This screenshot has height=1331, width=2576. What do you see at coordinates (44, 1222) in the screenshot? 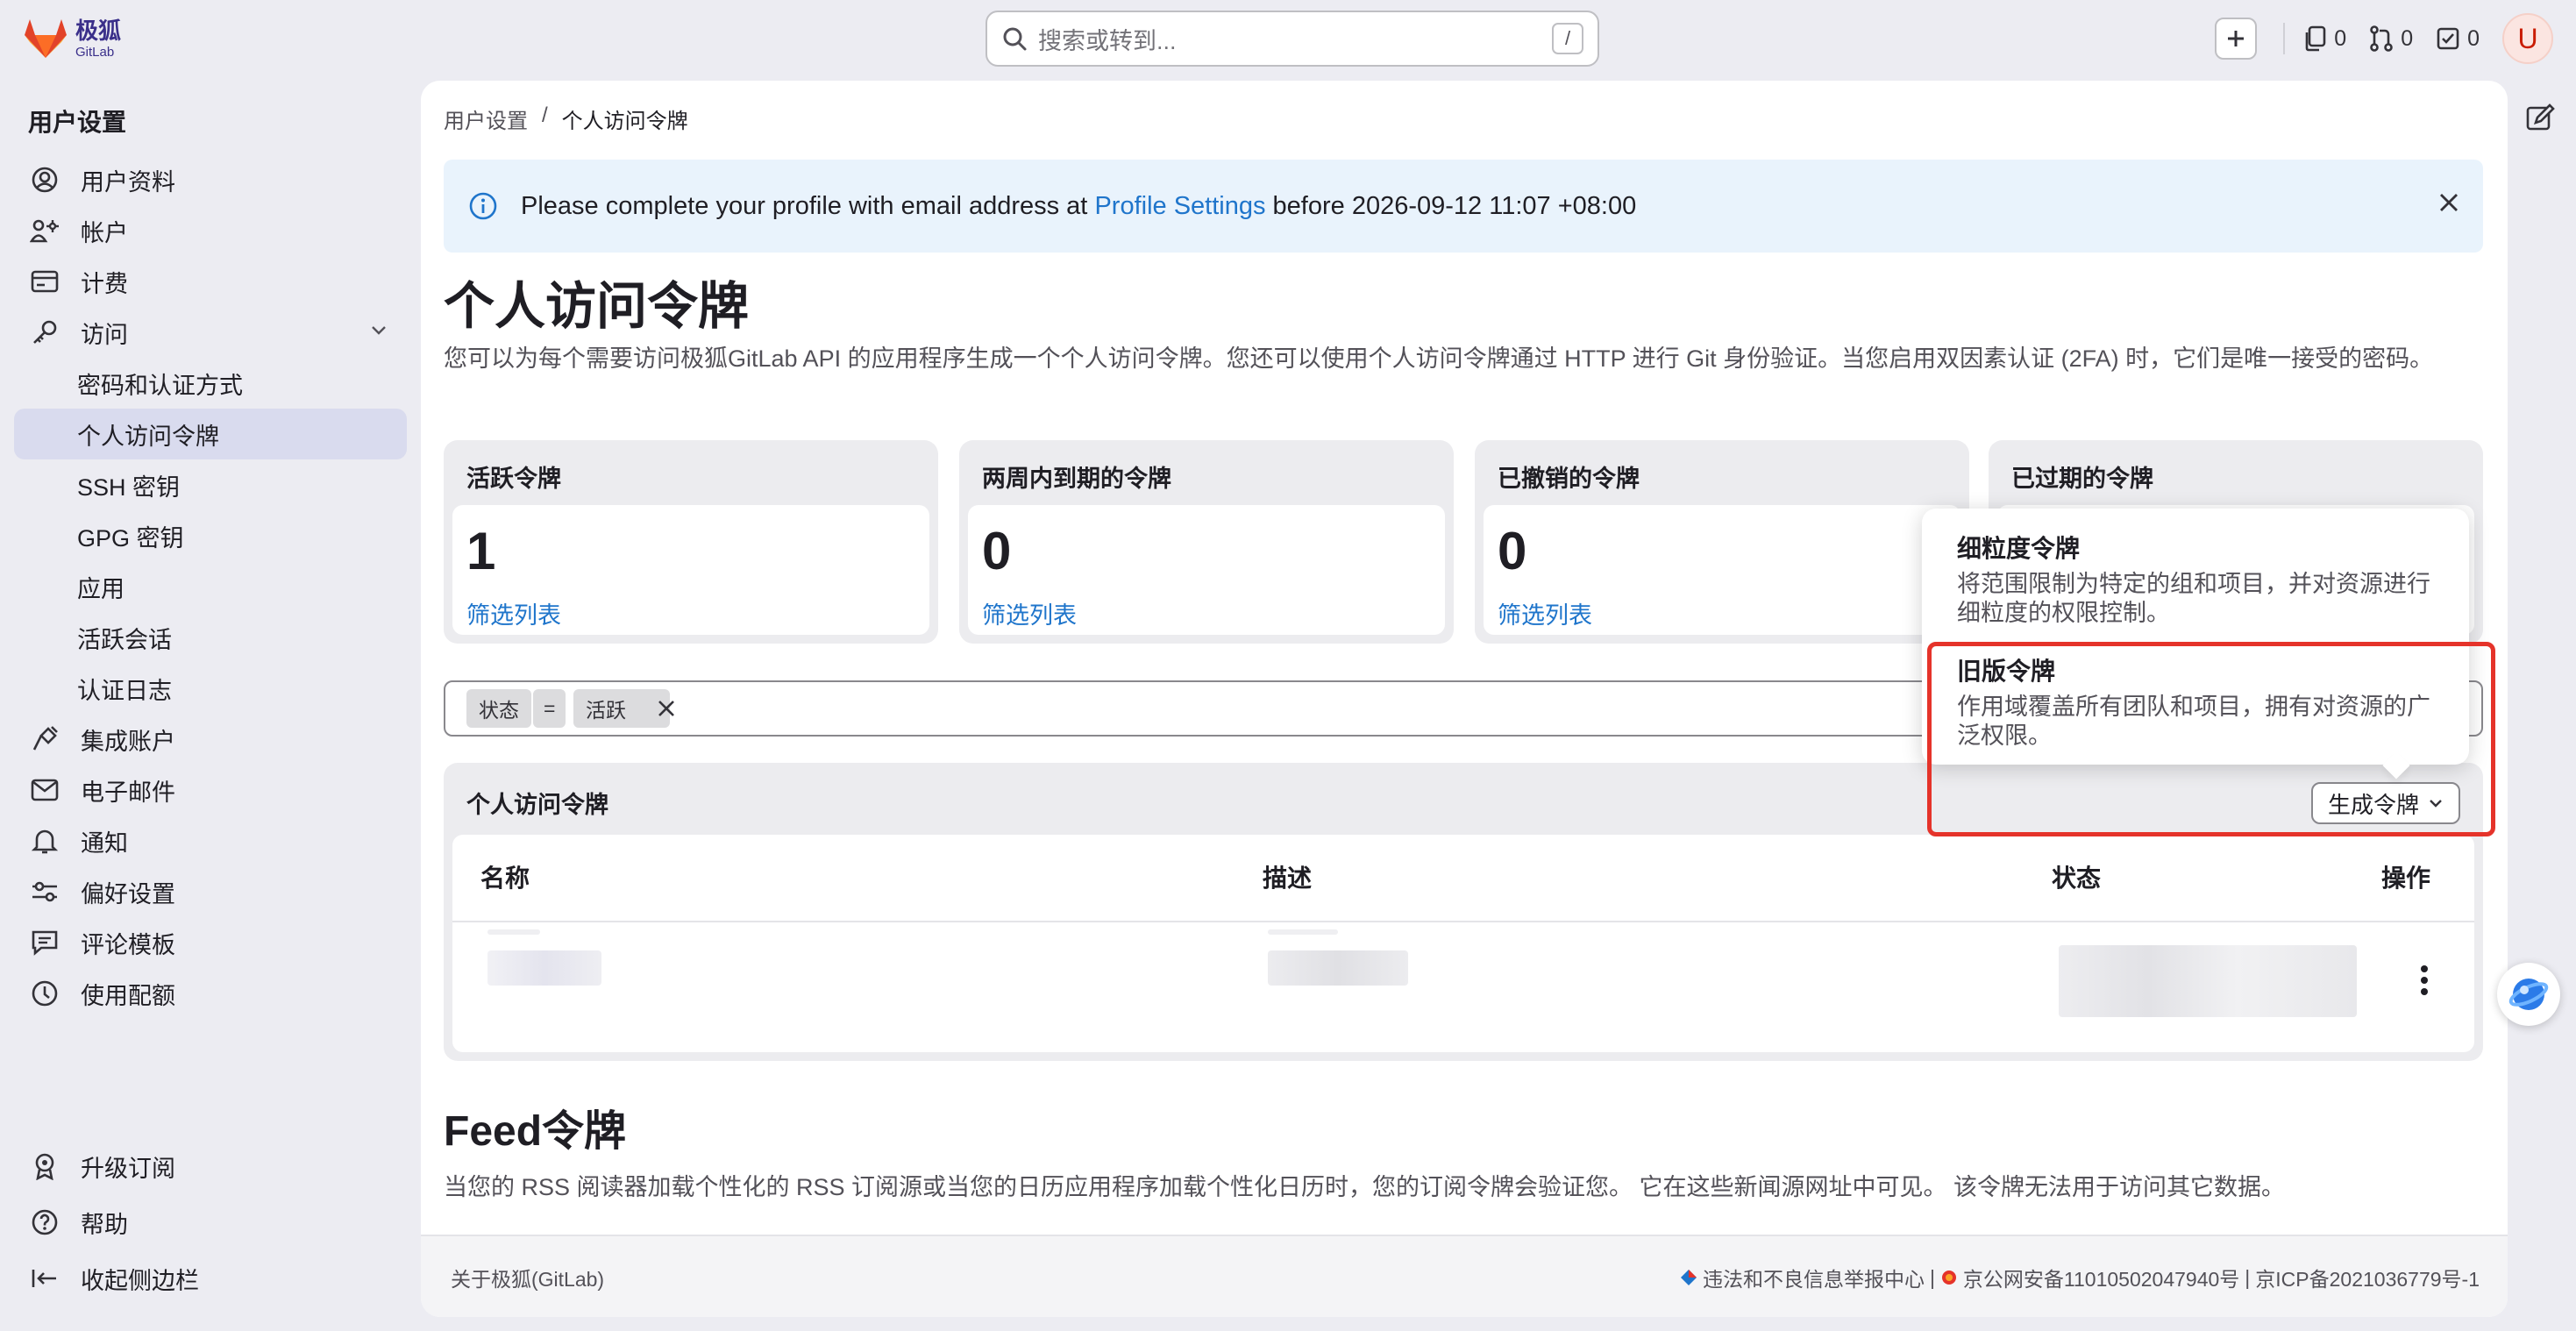
I see `help-icon` at bounding box center [44, 1222].